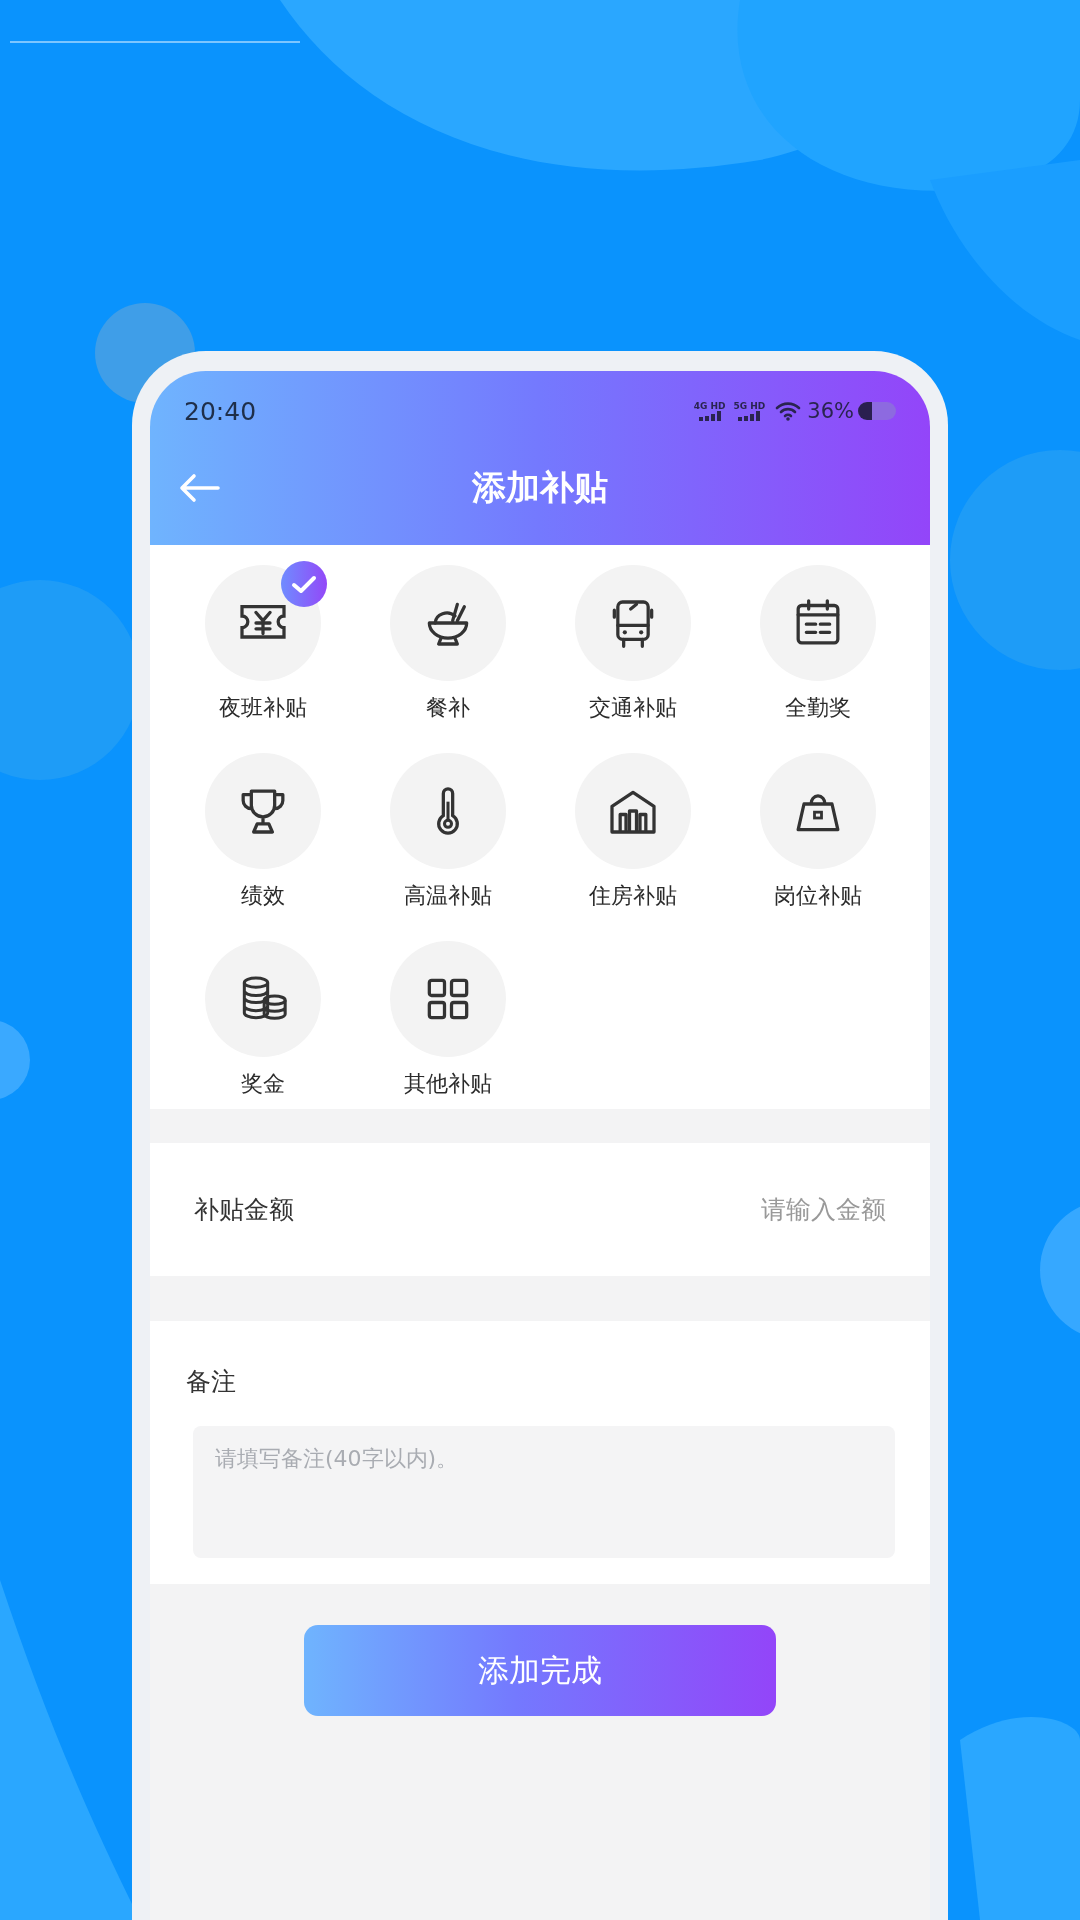 The width and height of the screenshot is (1080, 1920). What do you see at coordinates (709, 406) in the screenshot?
I see `network-label: 4G HD` at bounding box center [709, 406].